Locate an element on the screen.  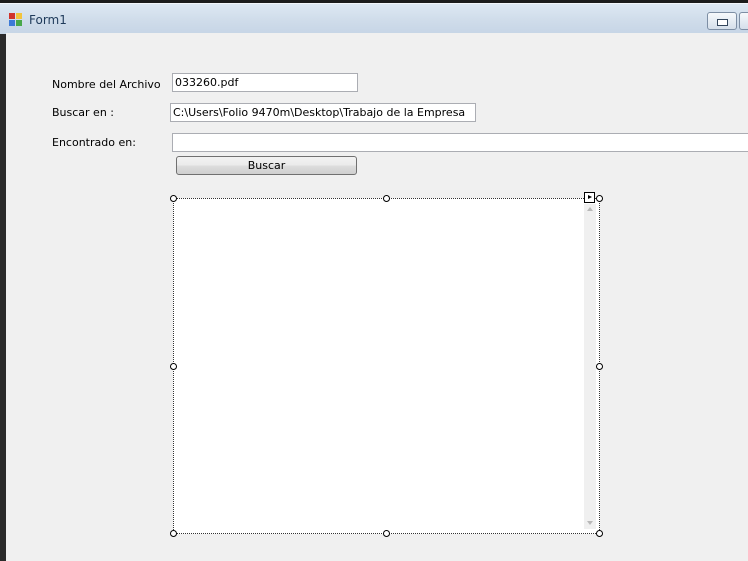
scroll-up-arrow-icon is located at coordinates (590, 209).